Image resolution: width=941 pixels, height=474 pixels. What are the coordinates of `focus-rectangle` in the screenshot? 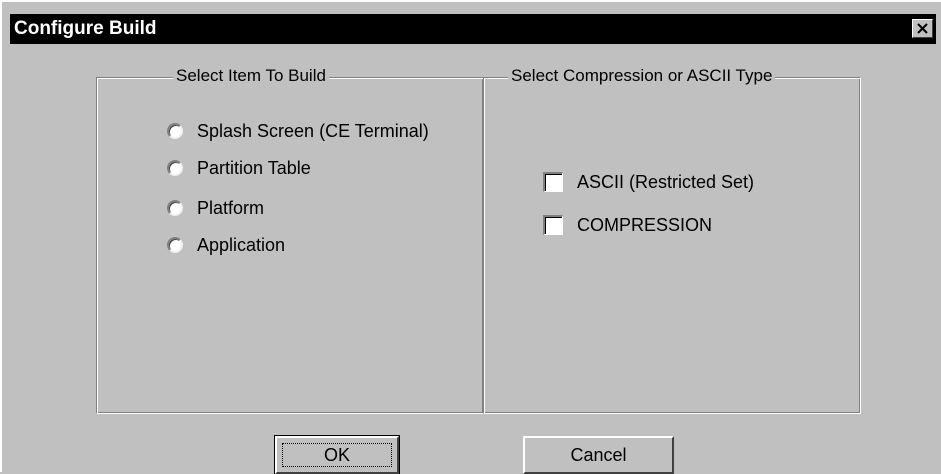 It's located at (337, 455).